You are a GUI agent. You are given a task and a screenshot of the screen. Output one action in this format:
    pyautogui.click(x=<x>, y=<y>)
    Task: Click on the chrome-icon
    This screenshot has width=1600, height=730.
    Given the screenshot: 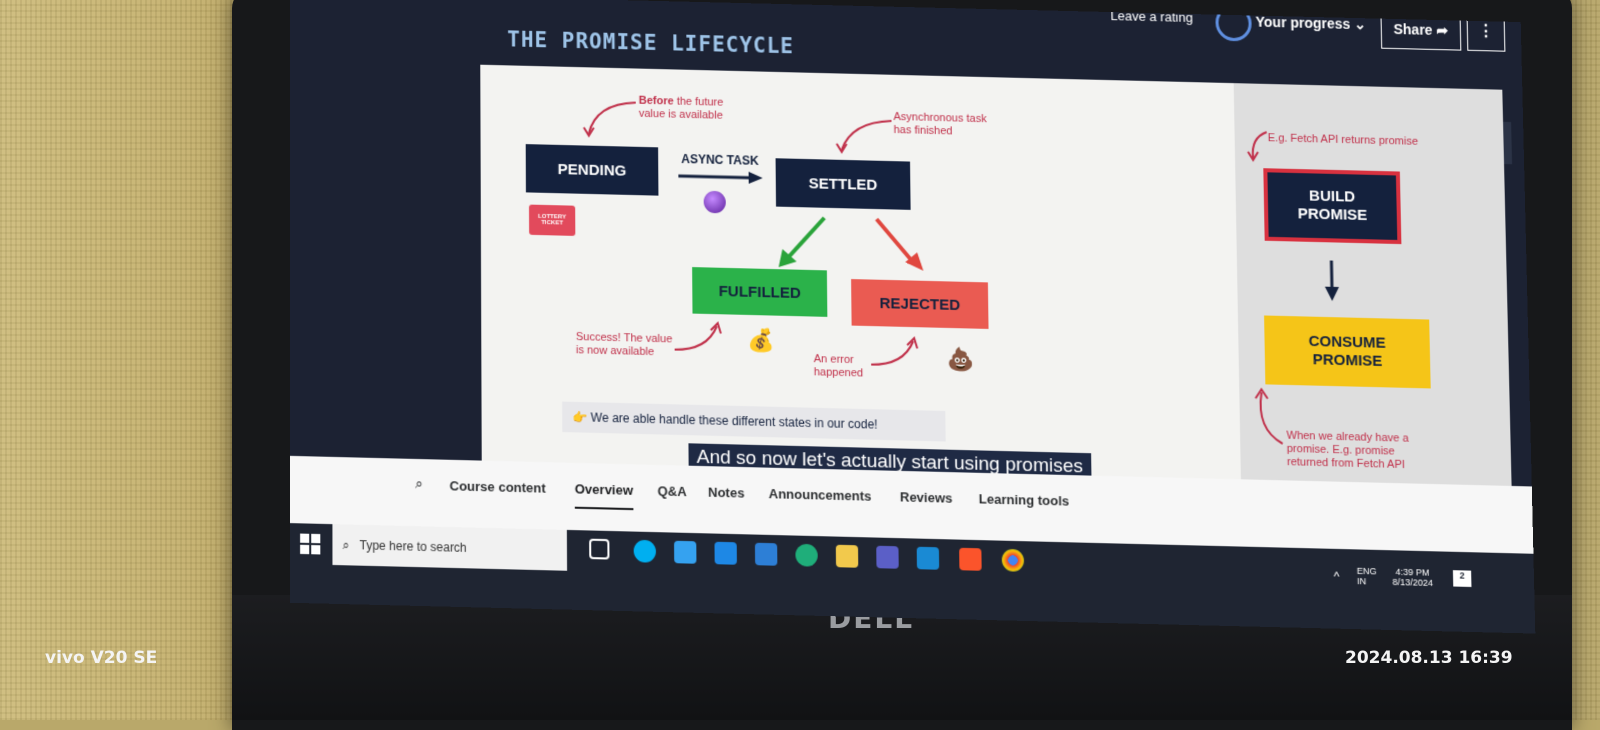 What is the action you would take?
    pyautogui.click(x=1013, y=560)
    